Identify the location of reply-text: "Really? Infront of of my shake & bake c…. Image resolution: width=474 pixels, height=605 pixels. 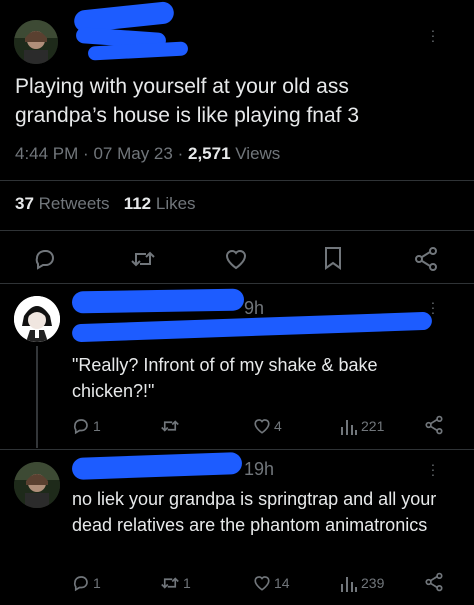
(225, 378).